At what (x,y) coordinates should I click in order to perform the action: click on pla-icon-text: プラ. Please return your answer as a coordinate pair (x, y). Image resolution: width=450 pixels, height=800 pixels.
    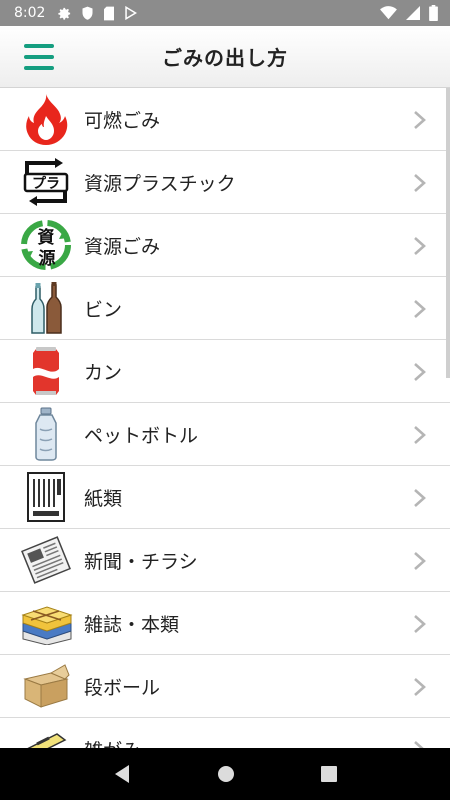
    Looking at the image, I should click on (46, 184).